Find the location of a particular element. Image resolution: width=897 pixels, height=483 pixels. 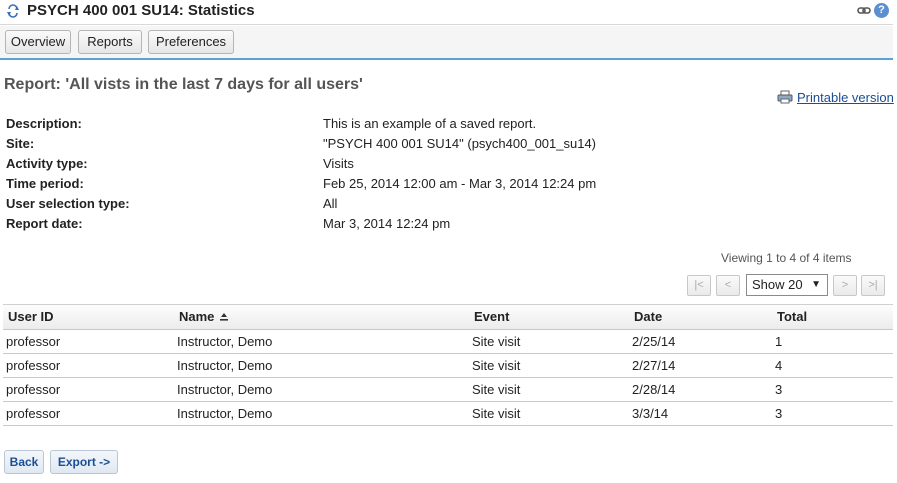

info-value: Mar 3, 2014 12:24 pm is located at coordinates (387, 223).